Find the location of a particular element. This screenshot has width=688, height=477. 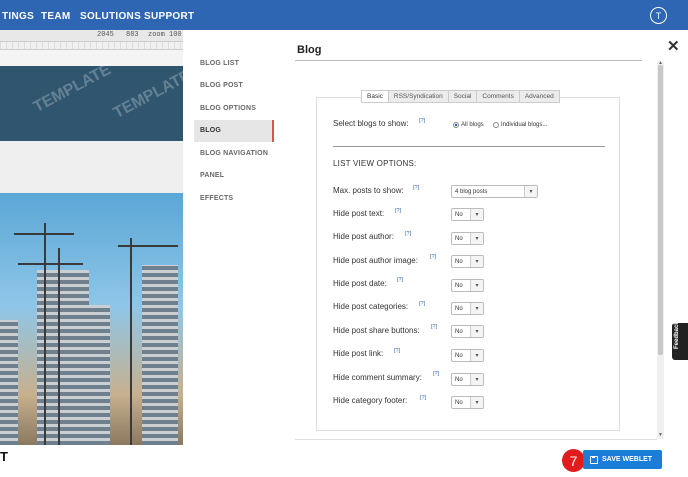

building-shape is located at coordinates (9, 382).